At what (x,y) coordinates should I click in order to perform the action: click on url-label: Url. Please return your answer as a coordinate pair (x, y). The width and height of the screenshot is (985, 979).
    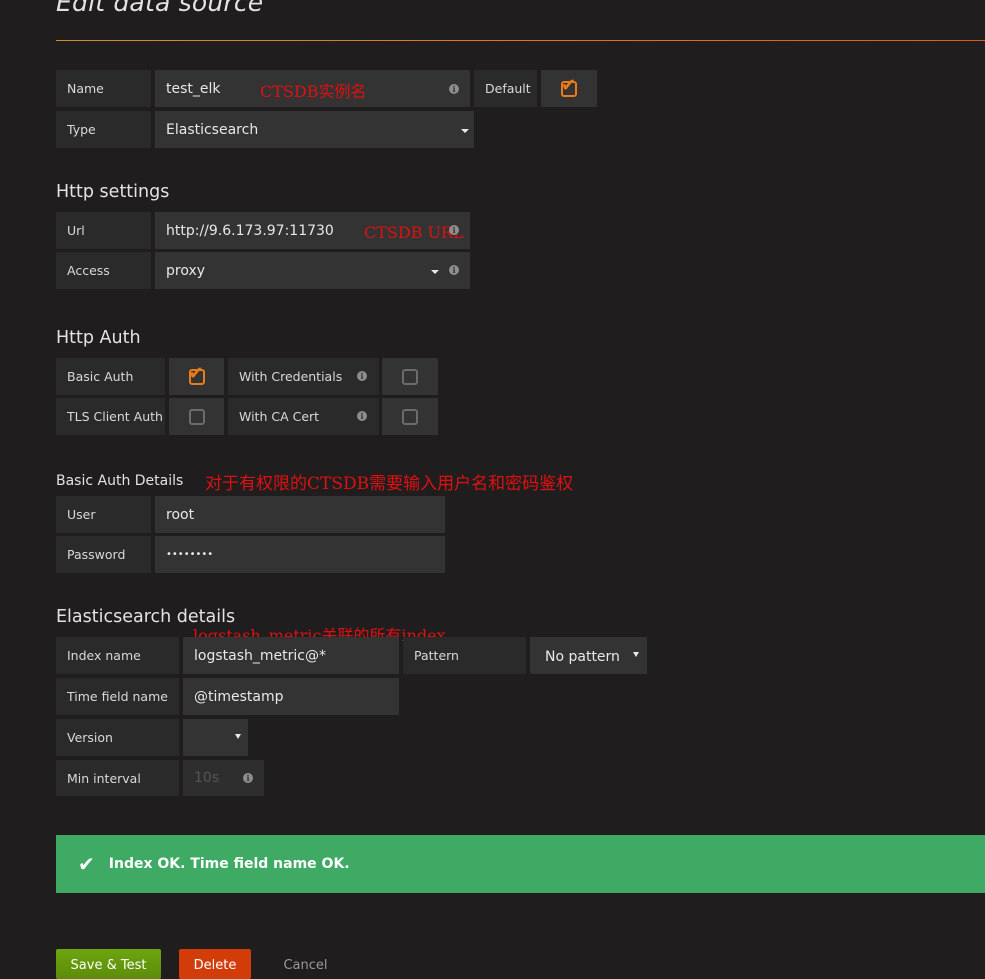
    Looking at the image, I should click on (103, 230).